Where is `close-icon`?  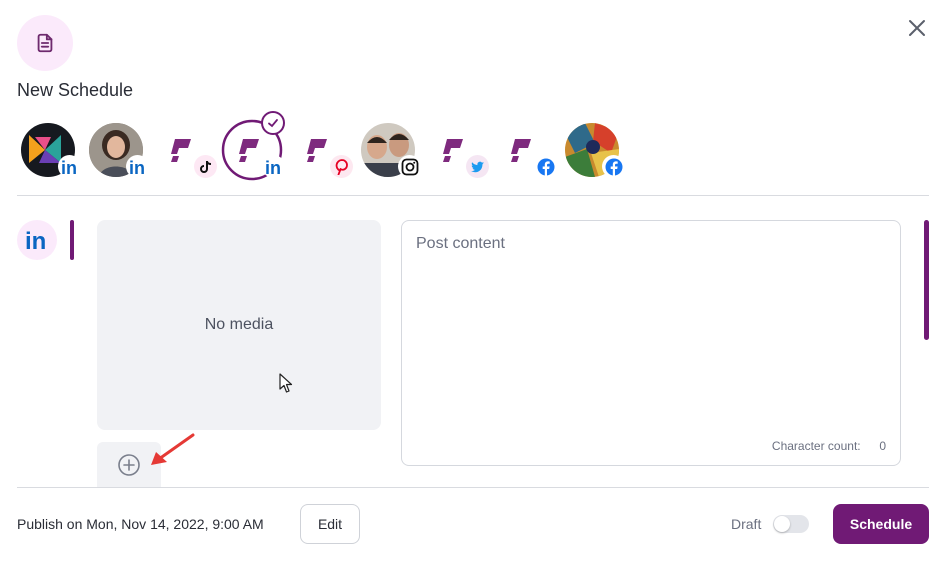 close-icon is located at coordinates (917, 28).